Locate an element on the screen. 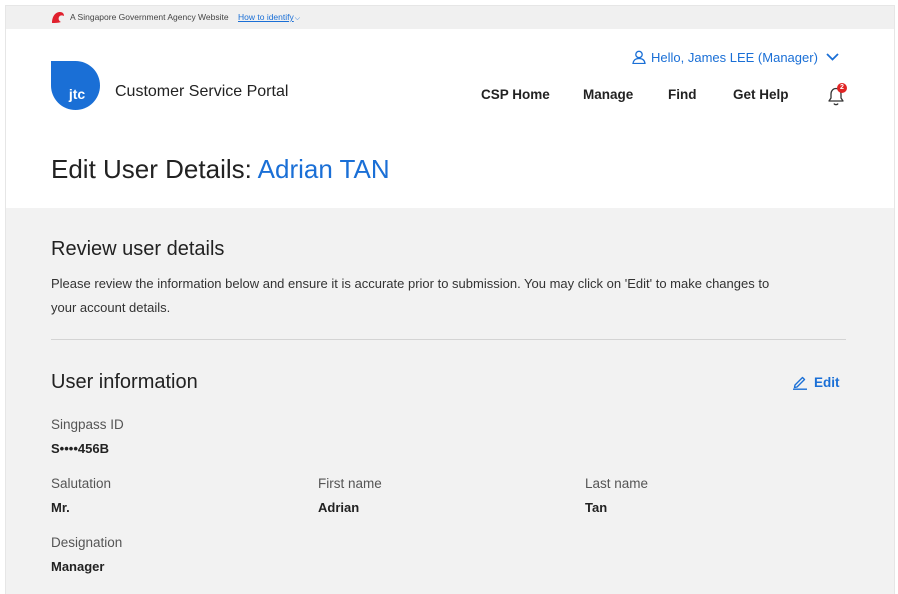  jtc-logo: jtc is located at coordinates (75, 85).